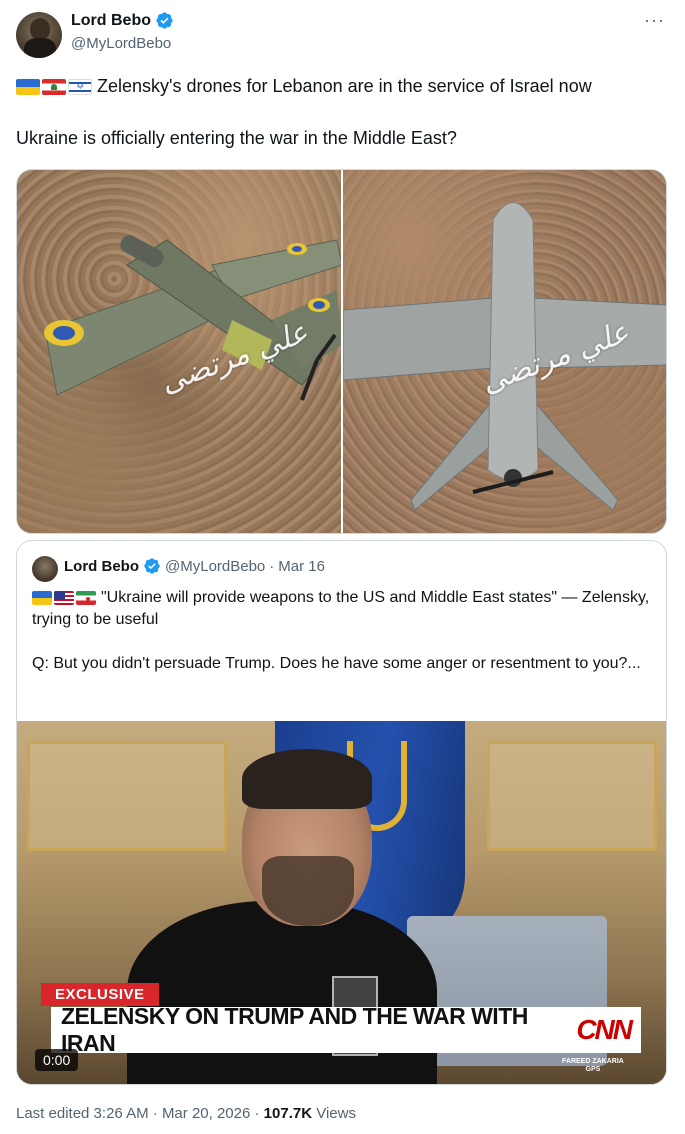 This screenshot has height=1134, width=685. What do you see at coordinates (111, 21) in the screenshot?
I see `author-name-text: Lord Bebo` at bounding box center [111, 21].